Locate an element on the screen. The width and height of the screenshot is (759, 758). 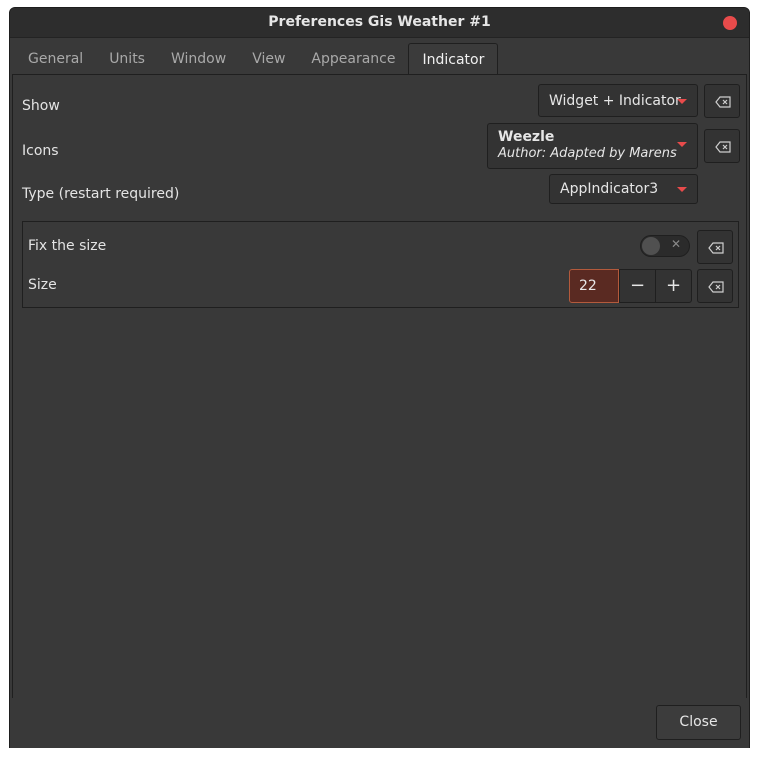
tab-view: View is located at coordinates (268, 59).